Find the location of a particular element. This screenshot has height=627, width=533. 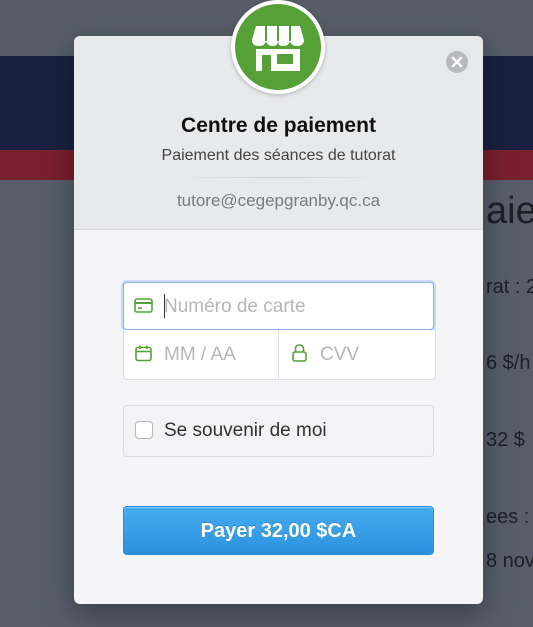

cvv-input is located at coordinates (372, 355).